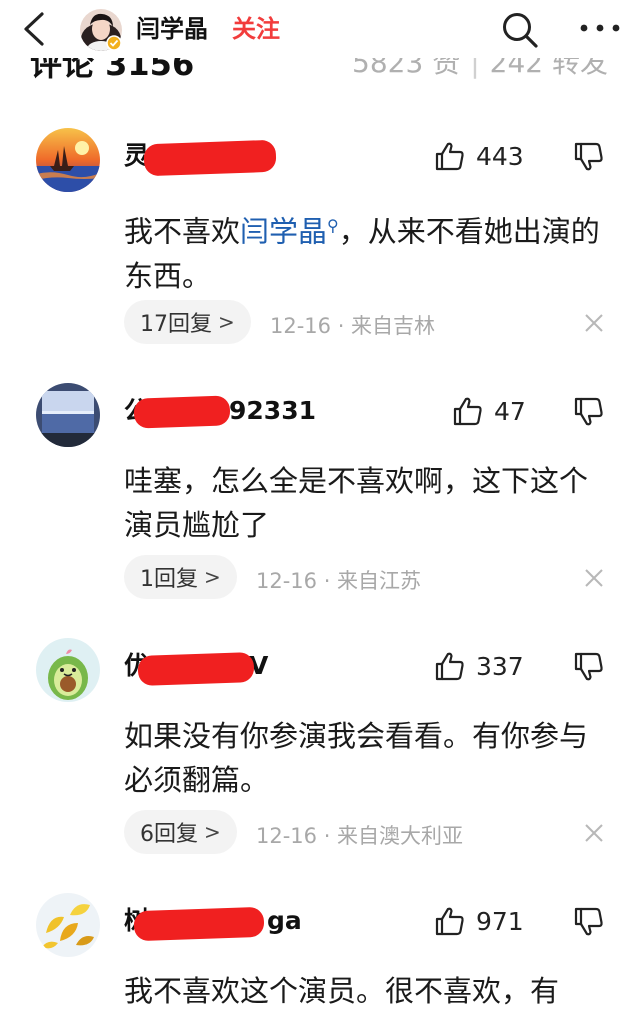 The height and width of the screenshot is (1028, 640). What do you see at coordinates (169, 579) in the screenshot?
I see `replies-label: 1回复` at bounding box center [169, 579].